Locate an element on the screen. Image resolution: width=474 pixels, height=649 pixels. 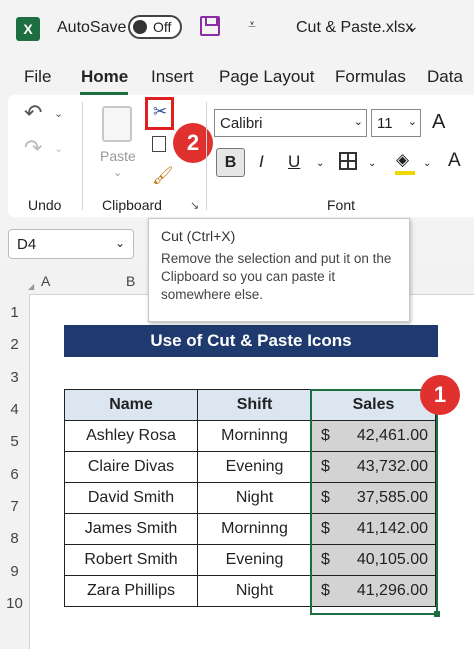
font-color-icon: A is located at coordinates (454, 161).